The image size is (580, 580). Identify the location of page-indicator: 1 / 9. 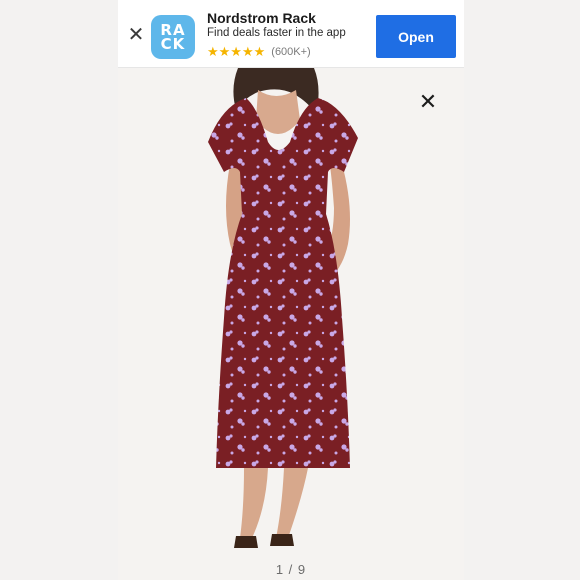
(291, 569).